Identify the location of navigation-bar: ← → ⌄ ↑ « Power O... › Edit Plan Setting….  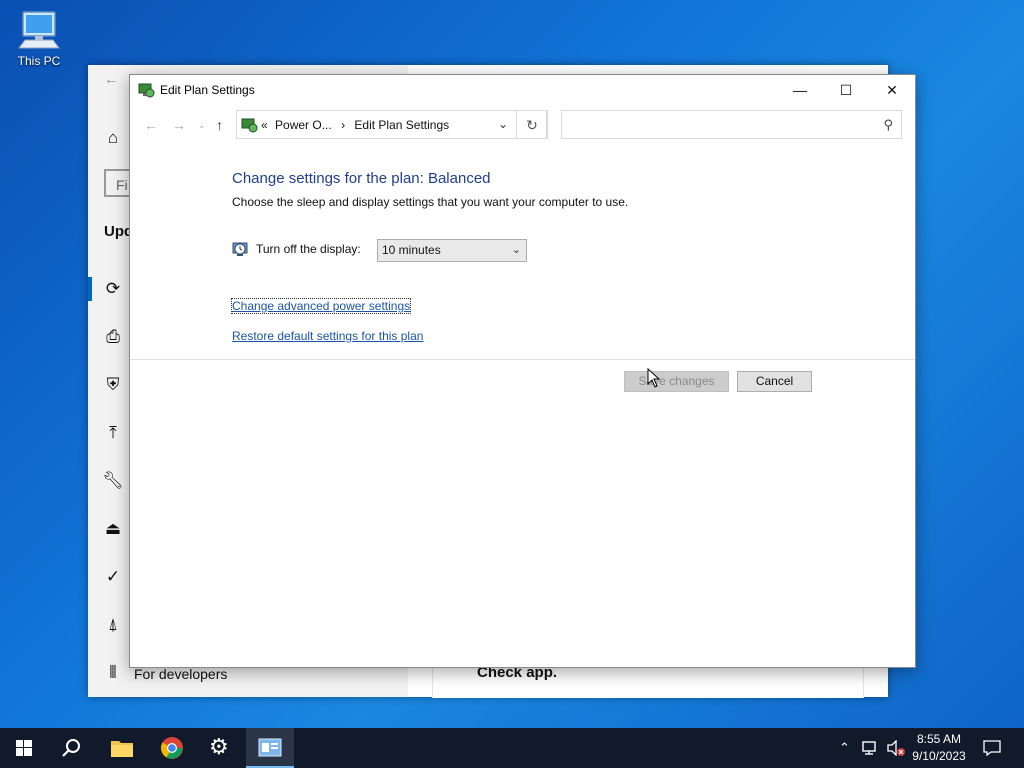
(522, 126).